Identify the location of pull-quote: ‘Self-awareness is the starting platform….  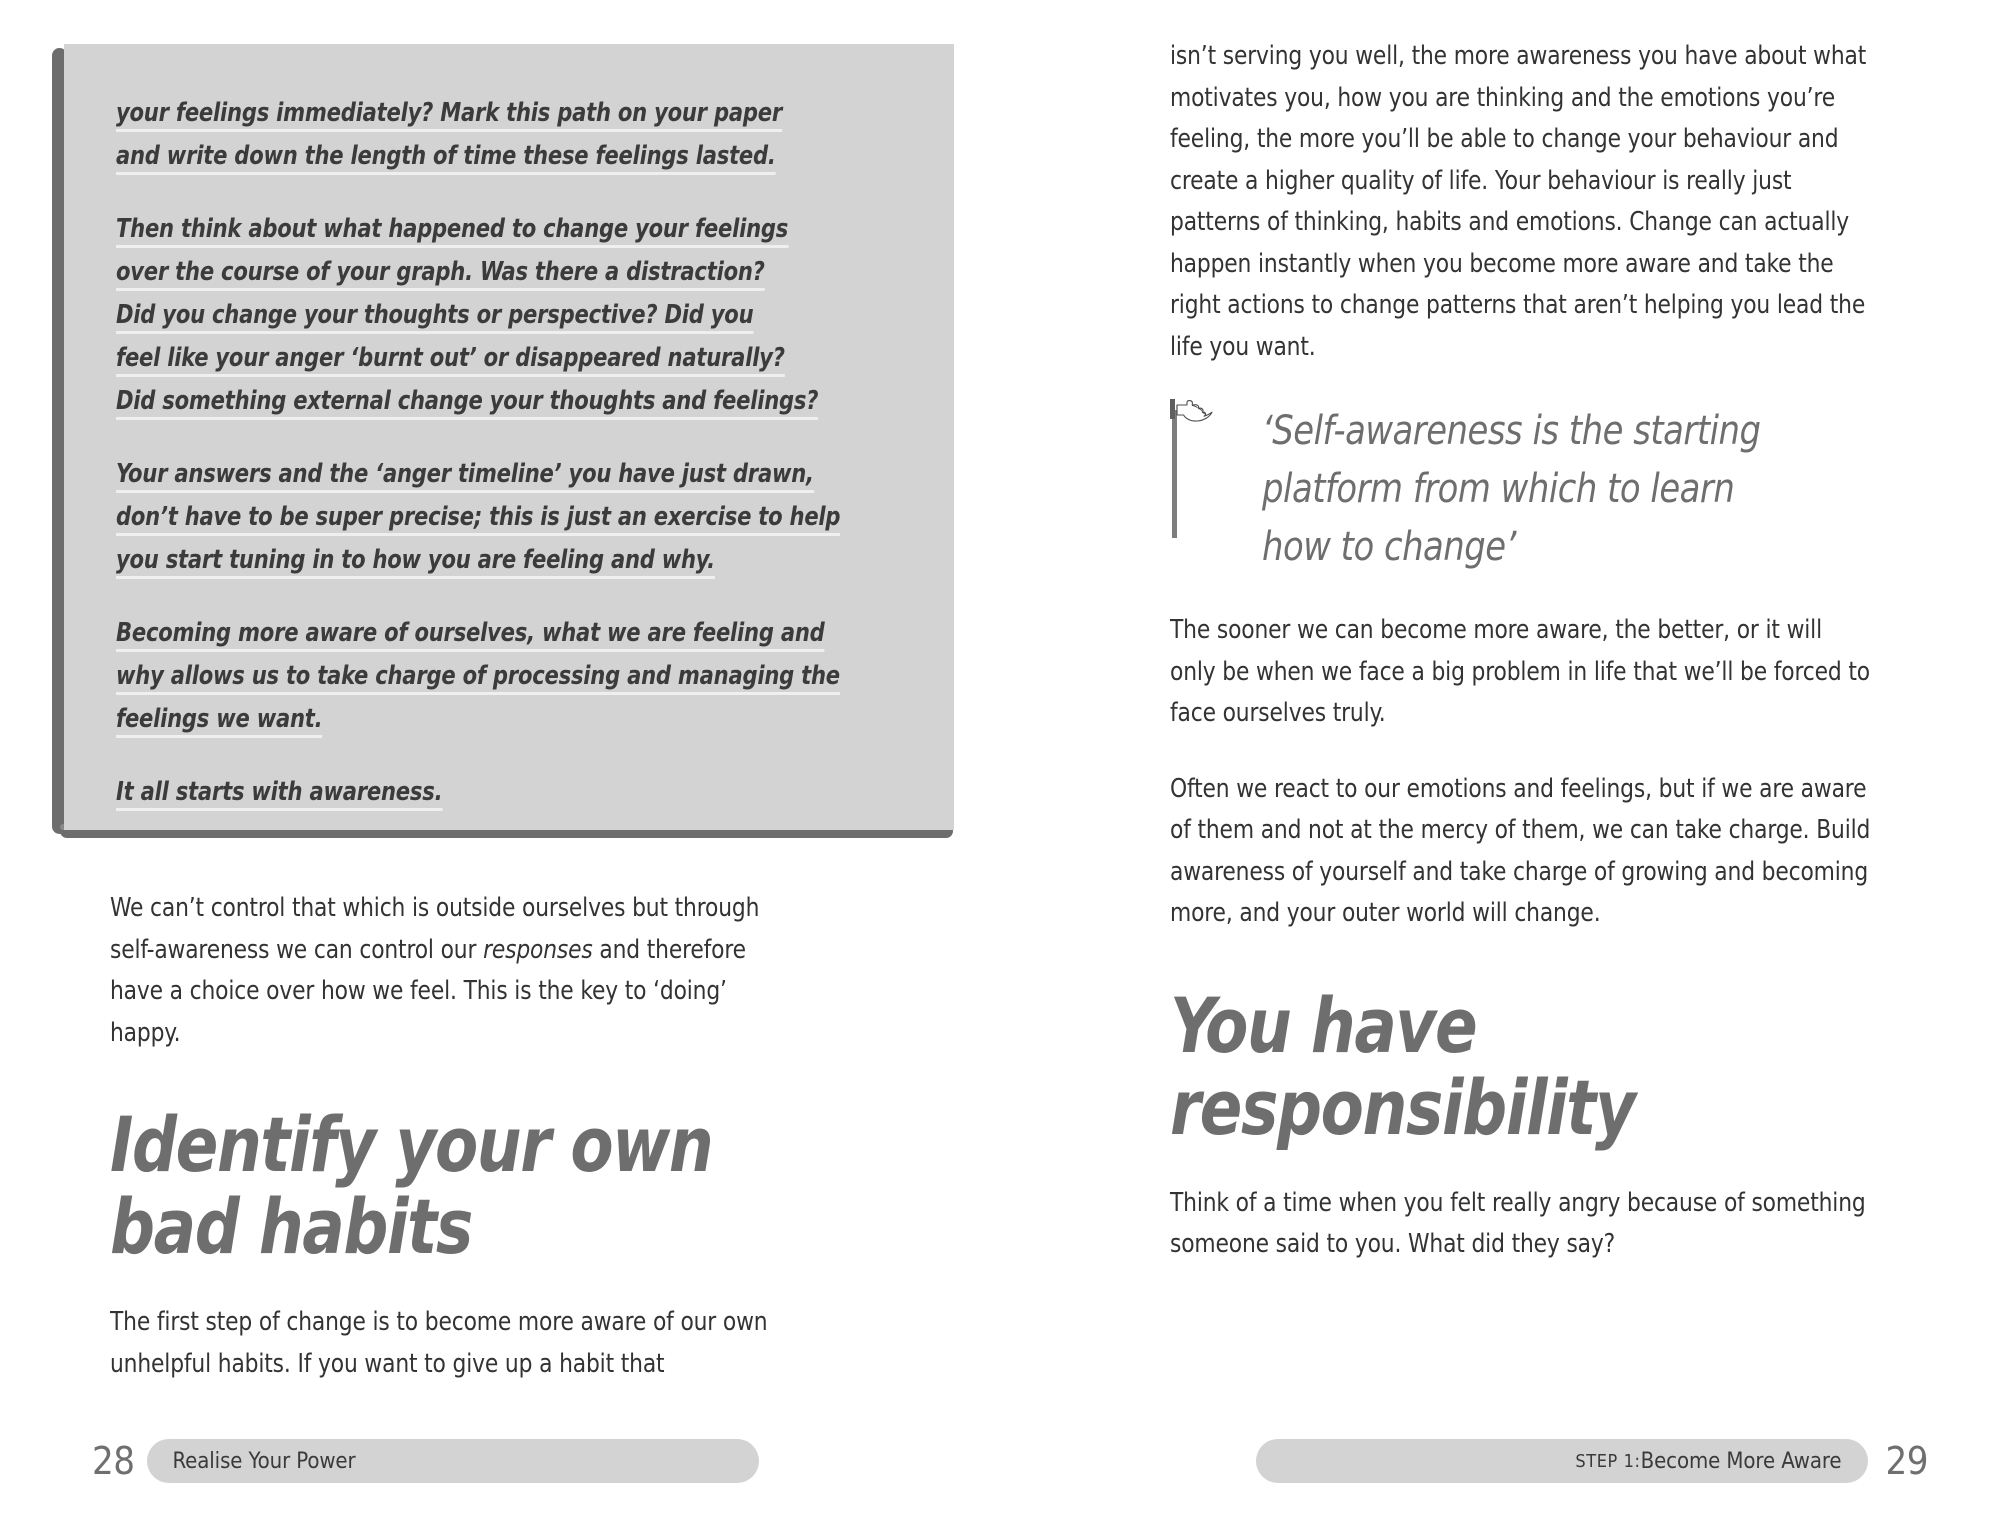
(1540, 487).